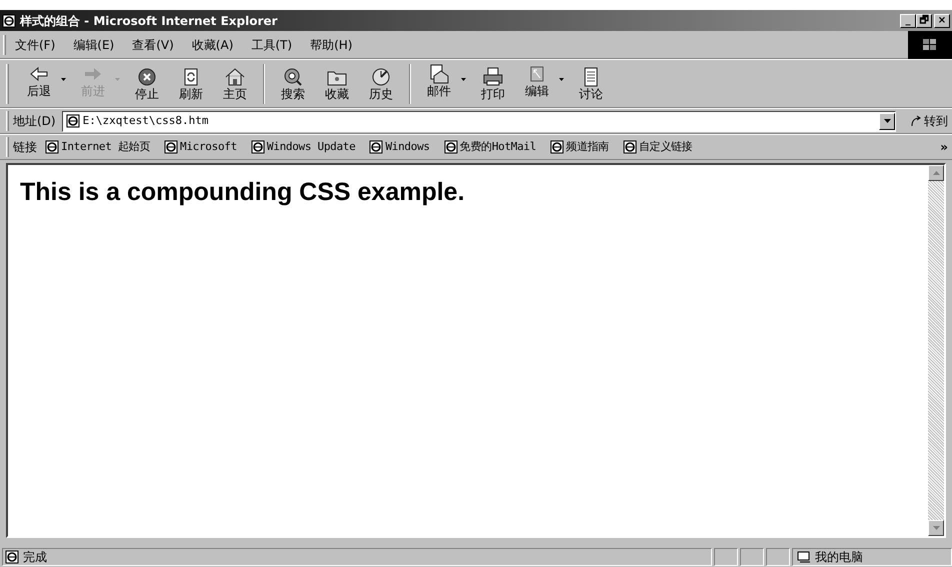 This screenshot has width=952, height=567. I want to click on address-field: E:\zxqtest\css8.htm, so click(479, 121).